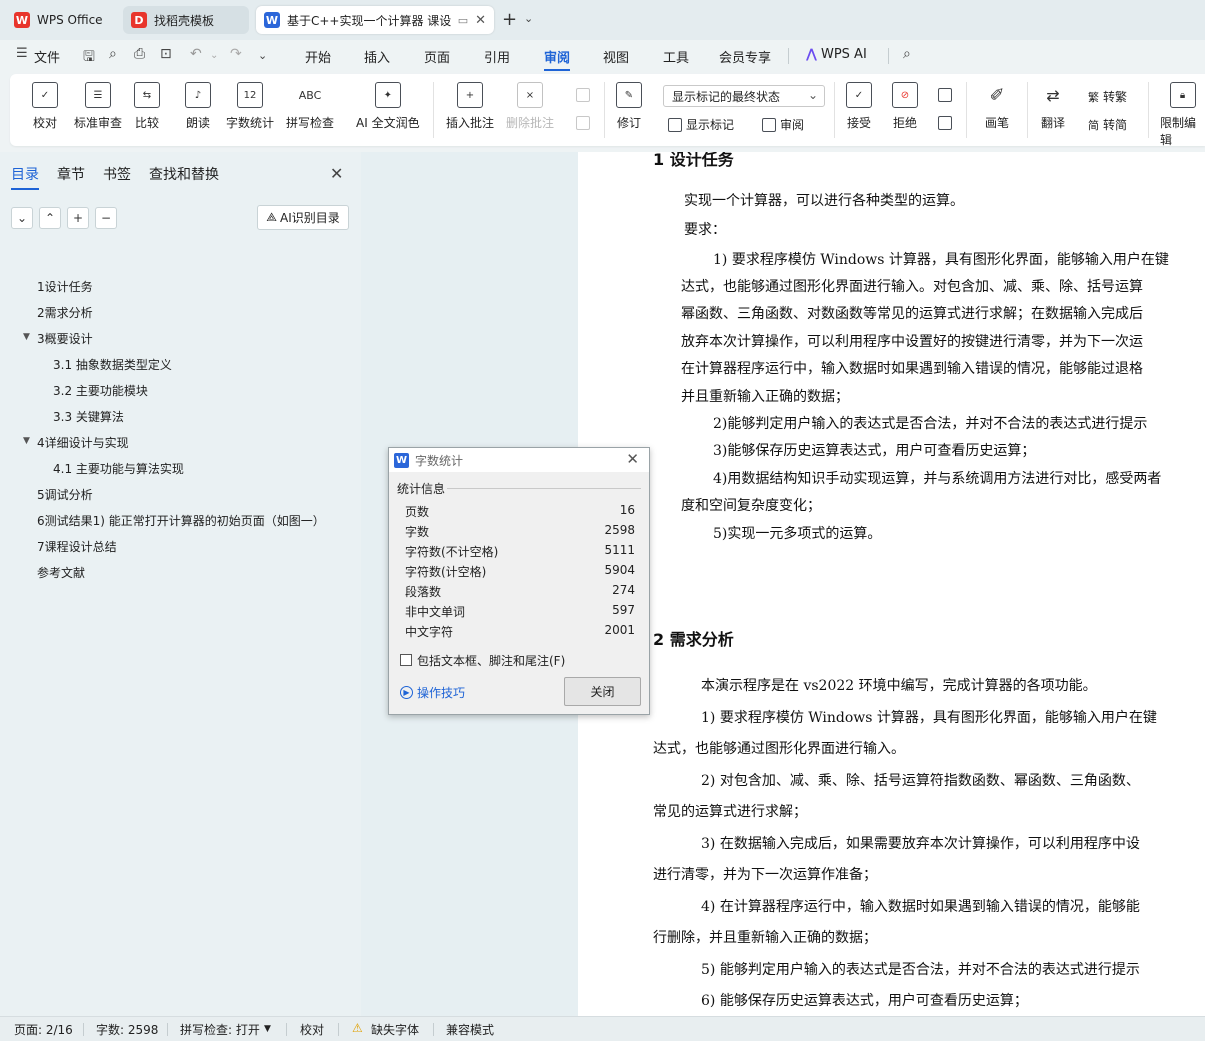 Image resolution: width=1205 pixels, height=1041 pixels. I want to click on reject-button: ⊘ 拒绝, so click(905, 106).